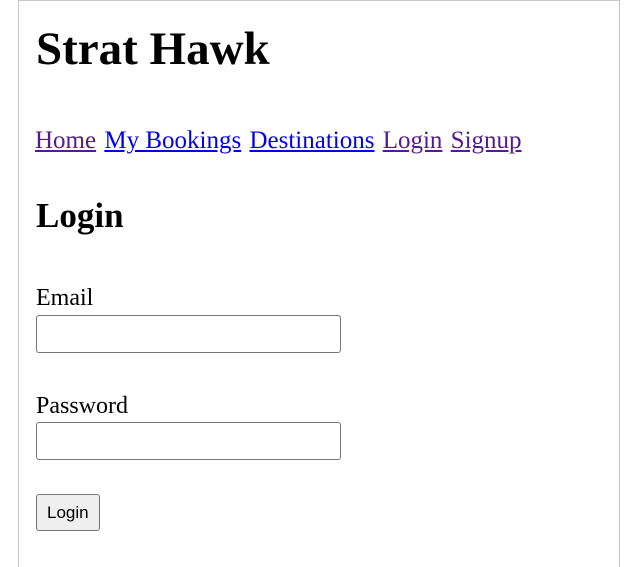 The width and height of the screenshot is (628, 567). Describe the element at coordinates (68, 512) in the screenshot. I see `login-button: Login` at that location.